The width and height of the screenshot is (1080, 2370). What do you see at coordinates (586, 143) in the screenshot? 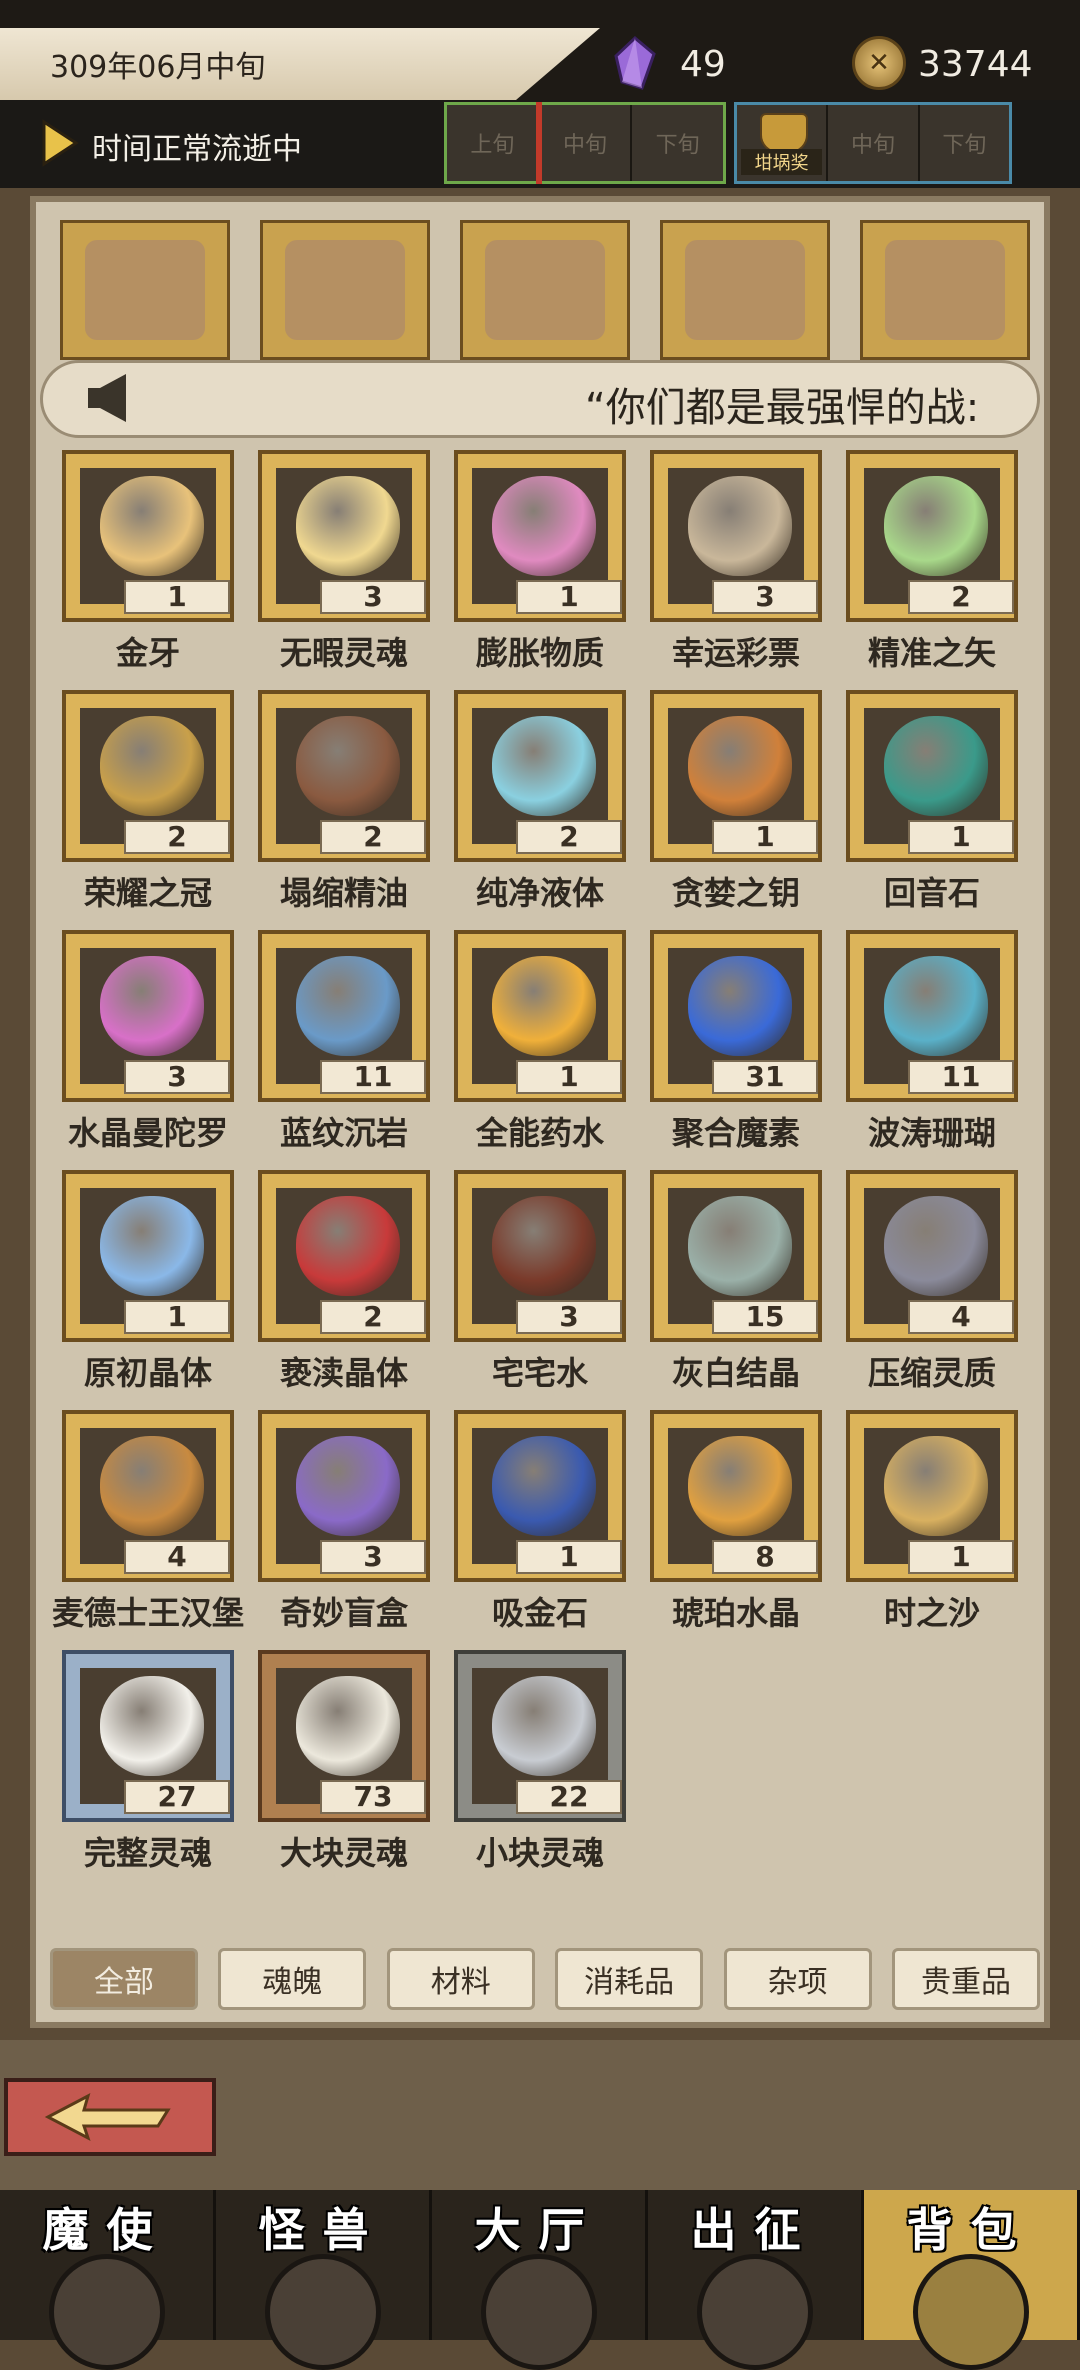
I see `period-mid: 中旬` at bounding box center [586, 143].